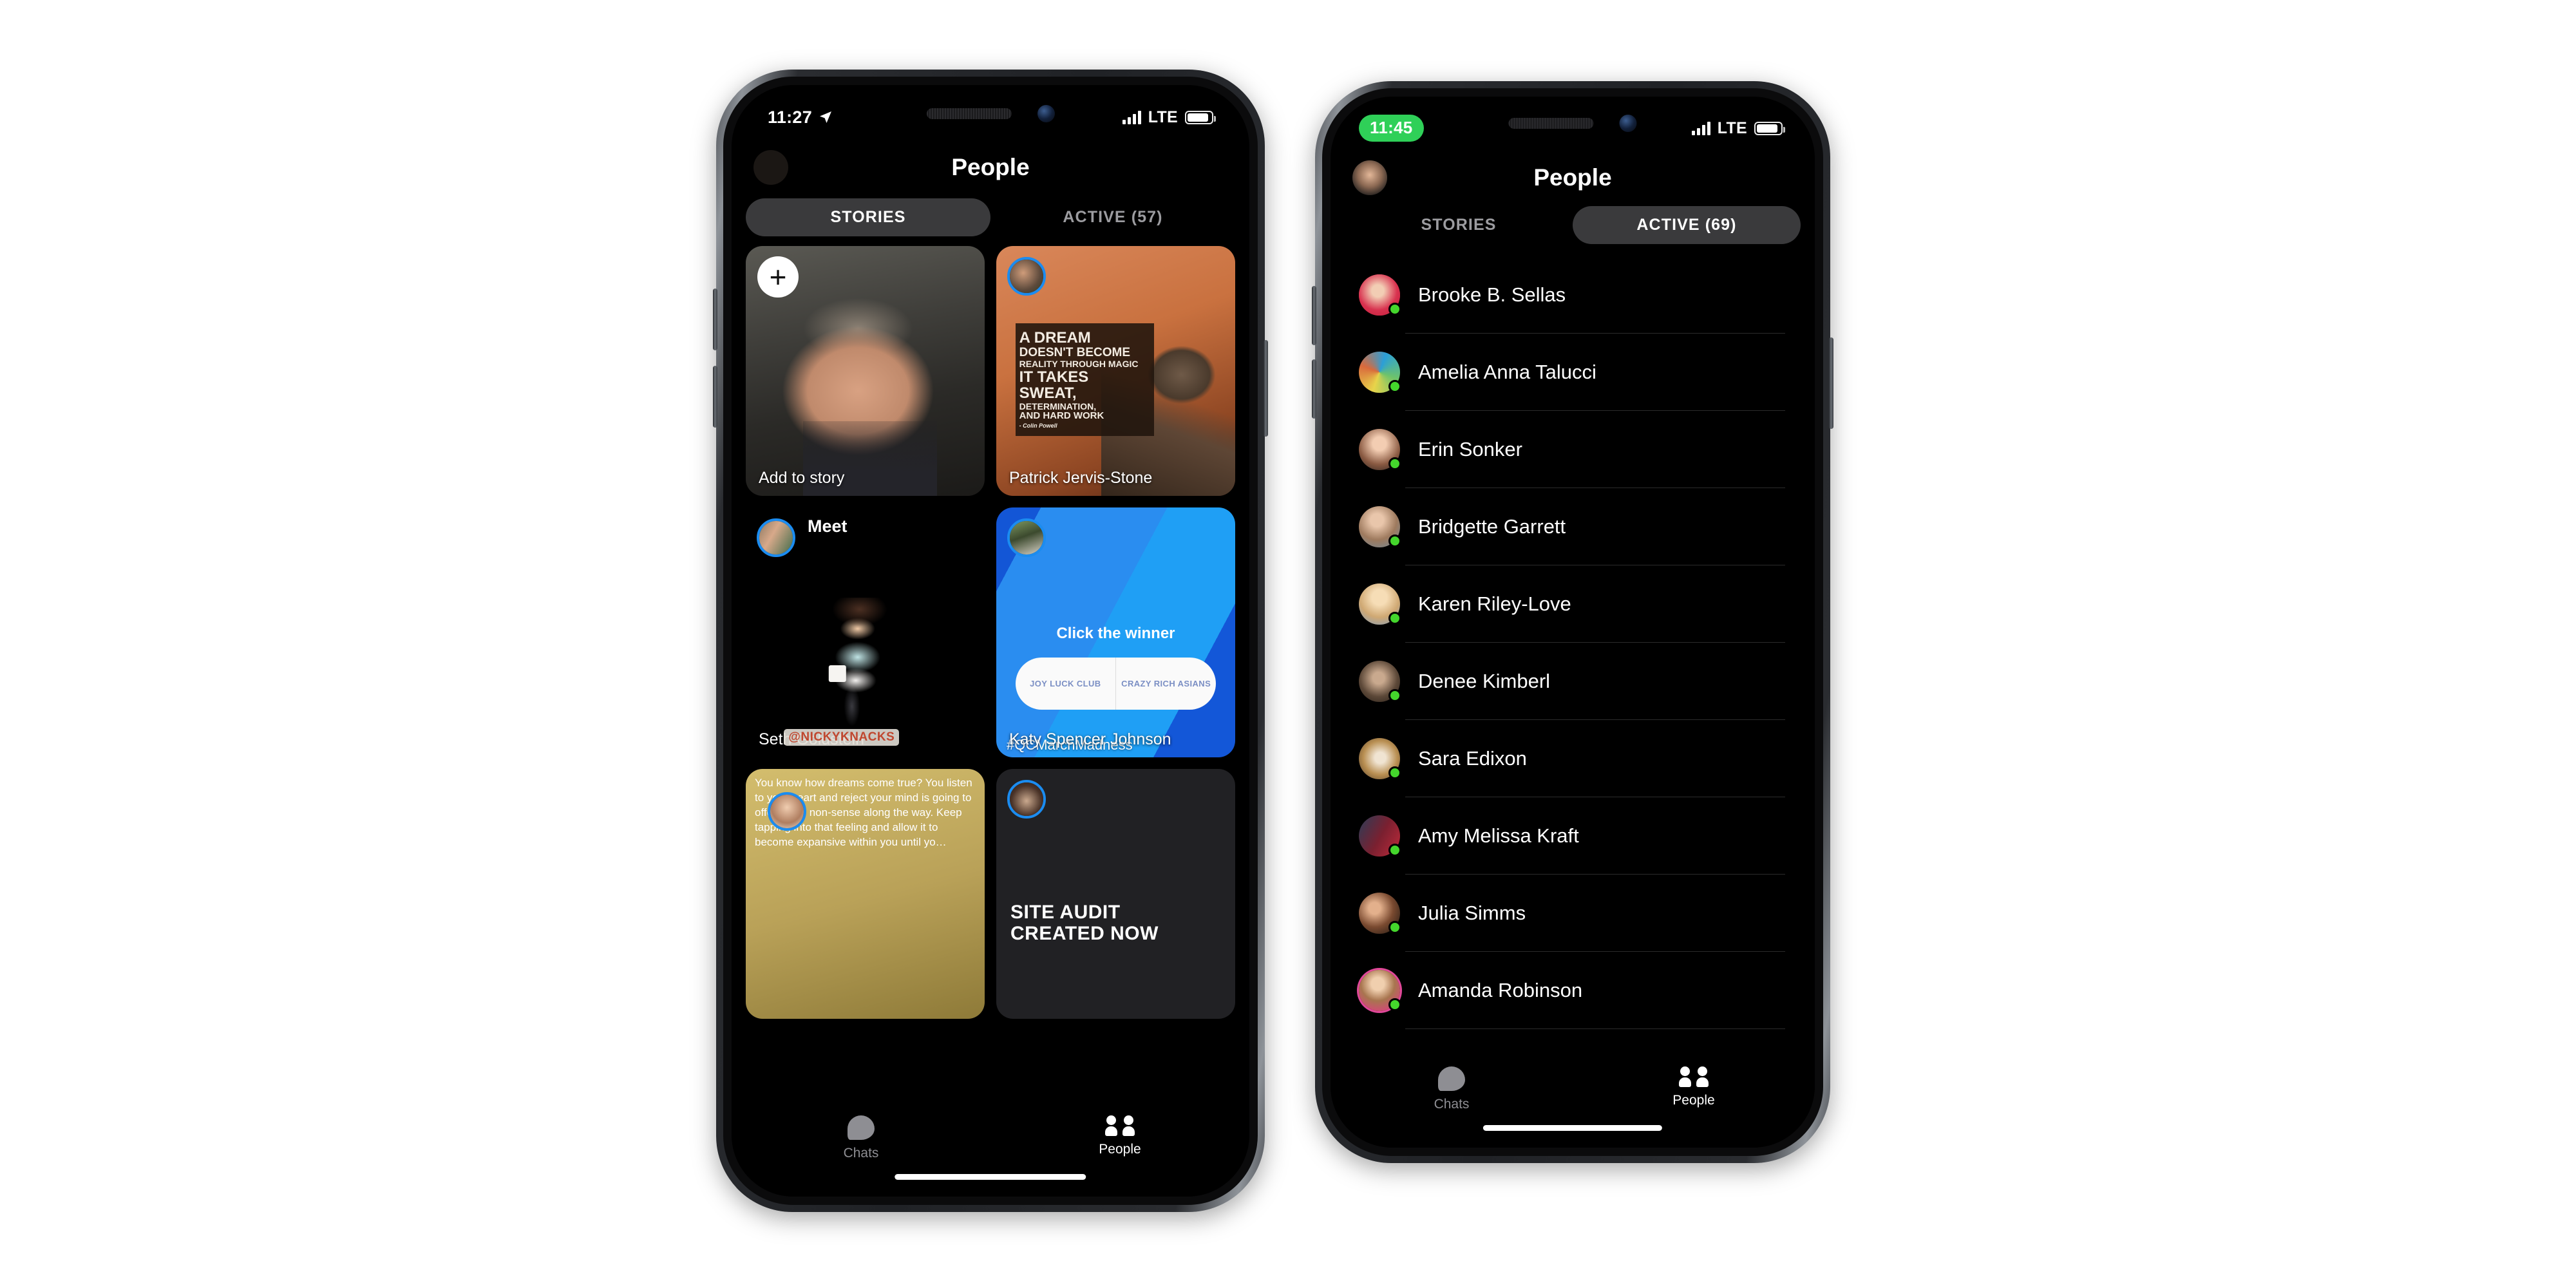  Describe the element at coordinates (1494, 603) in the screenshot. I see `person-name: Karen Riley-Love` at that location.